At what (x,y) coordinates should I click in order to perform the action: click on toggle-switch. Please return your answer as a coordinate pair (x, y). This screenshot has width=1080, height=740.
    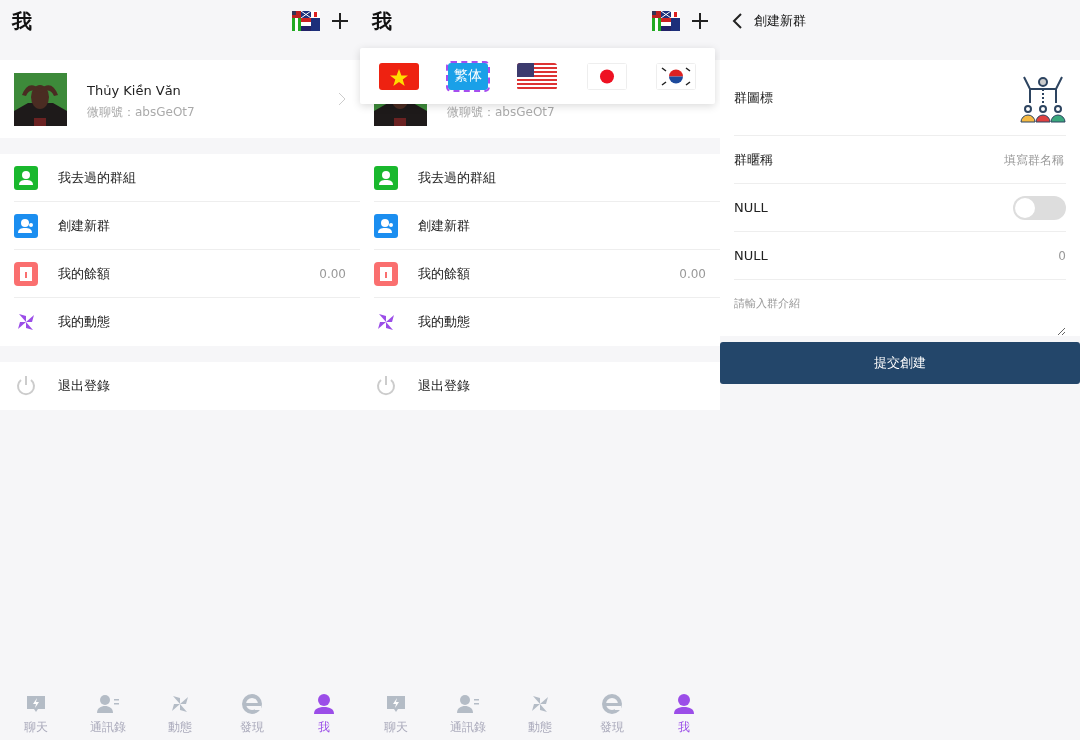
    Looking at the image, I should click on (1039, 207).